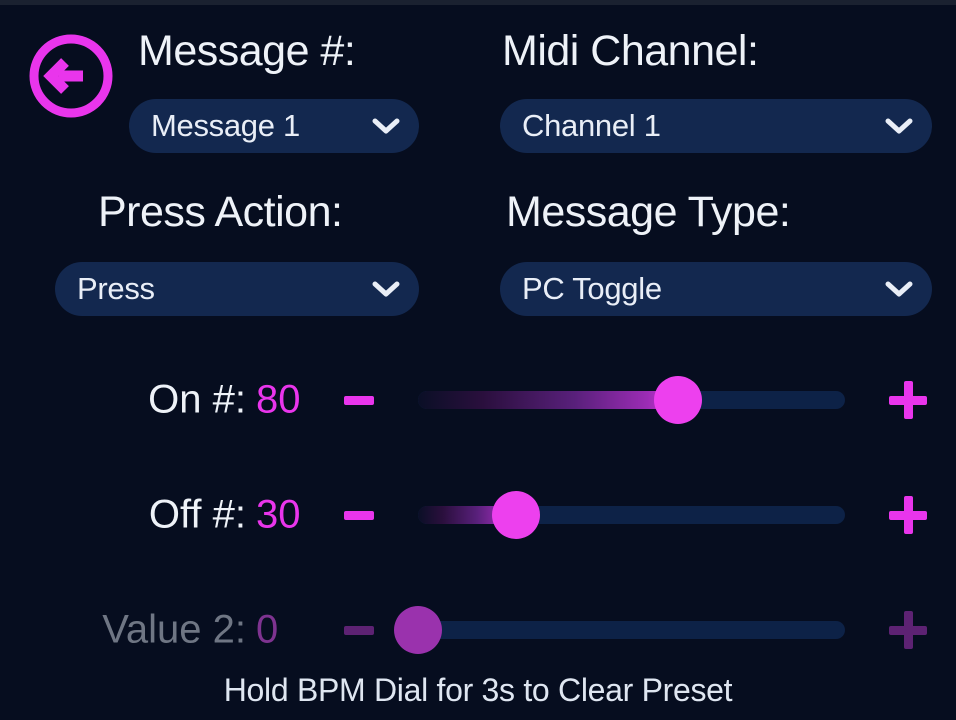  What do you see at coordinates (548, 400) in the screenshot?
I see `on-slider-fill` at bounding box center [548, 400].